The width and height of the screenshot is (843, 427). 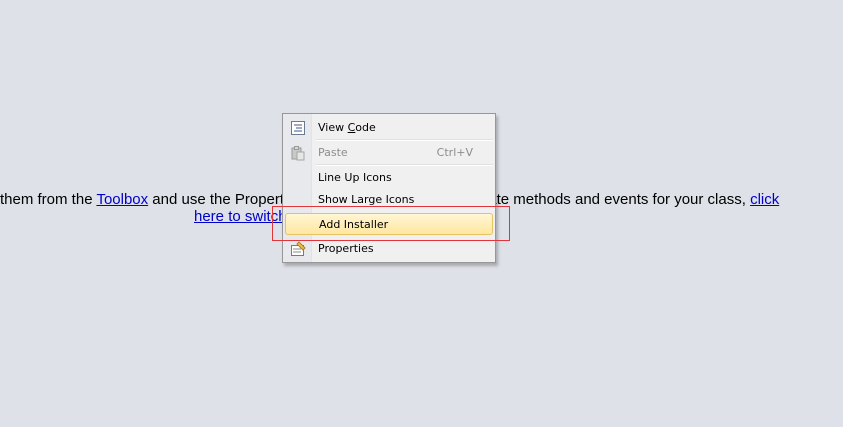 I want to click on switch-to-code-link: here to switch, so click(x=240, y=216).